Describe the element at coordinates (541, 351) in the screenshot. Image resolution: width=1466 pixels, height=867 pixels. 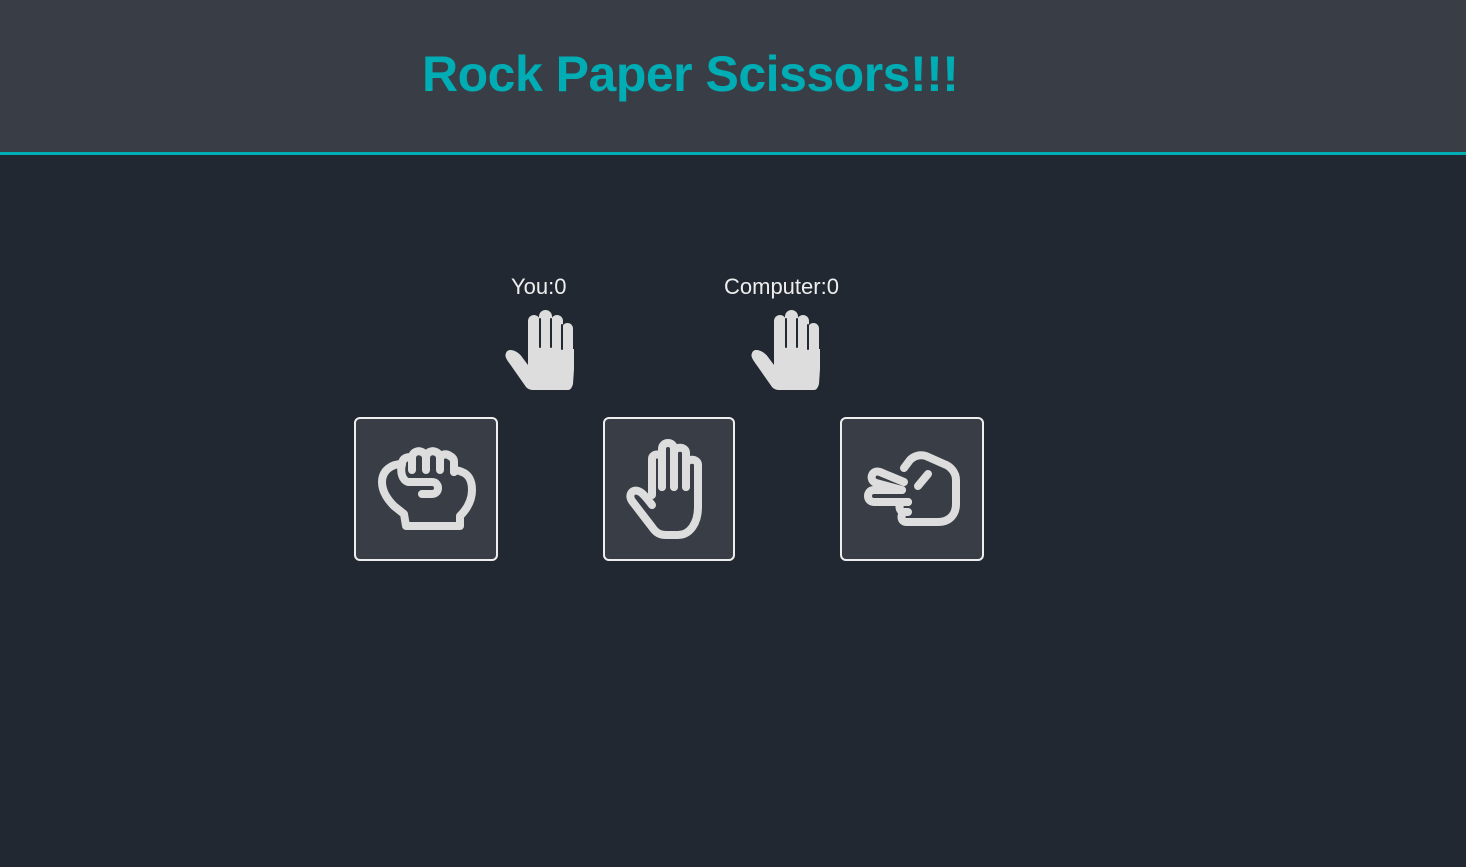
I see `player-pick-hand-icon` at that location.